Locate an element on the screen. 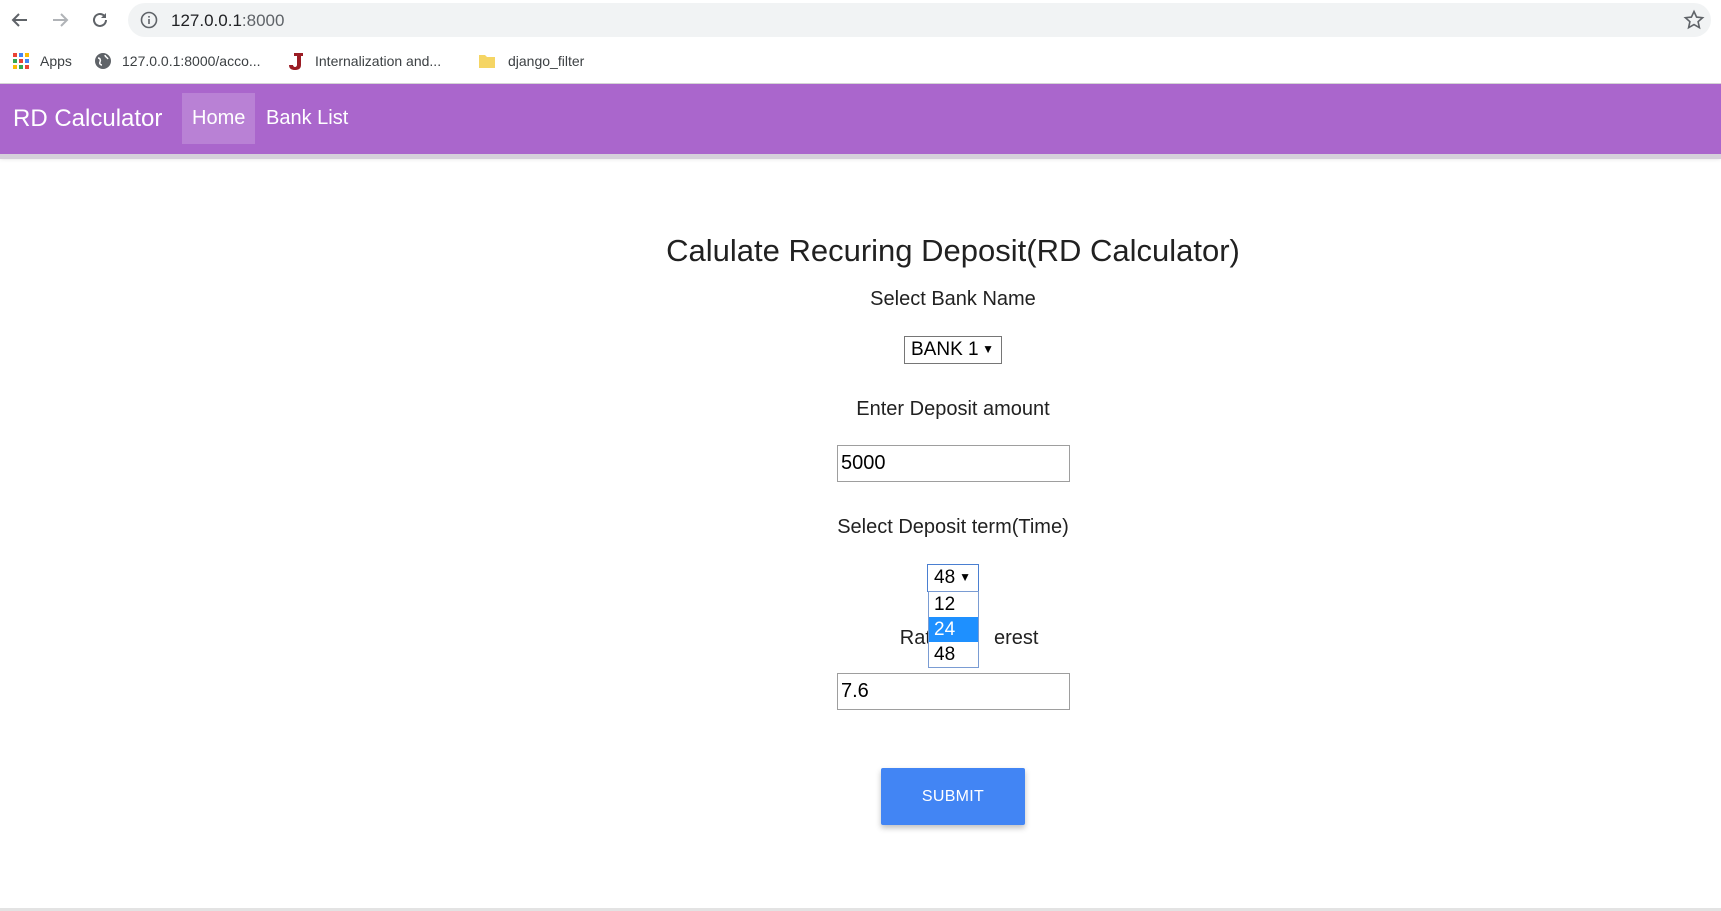  term-option-48: 48 is located at coordinates (953, 654).